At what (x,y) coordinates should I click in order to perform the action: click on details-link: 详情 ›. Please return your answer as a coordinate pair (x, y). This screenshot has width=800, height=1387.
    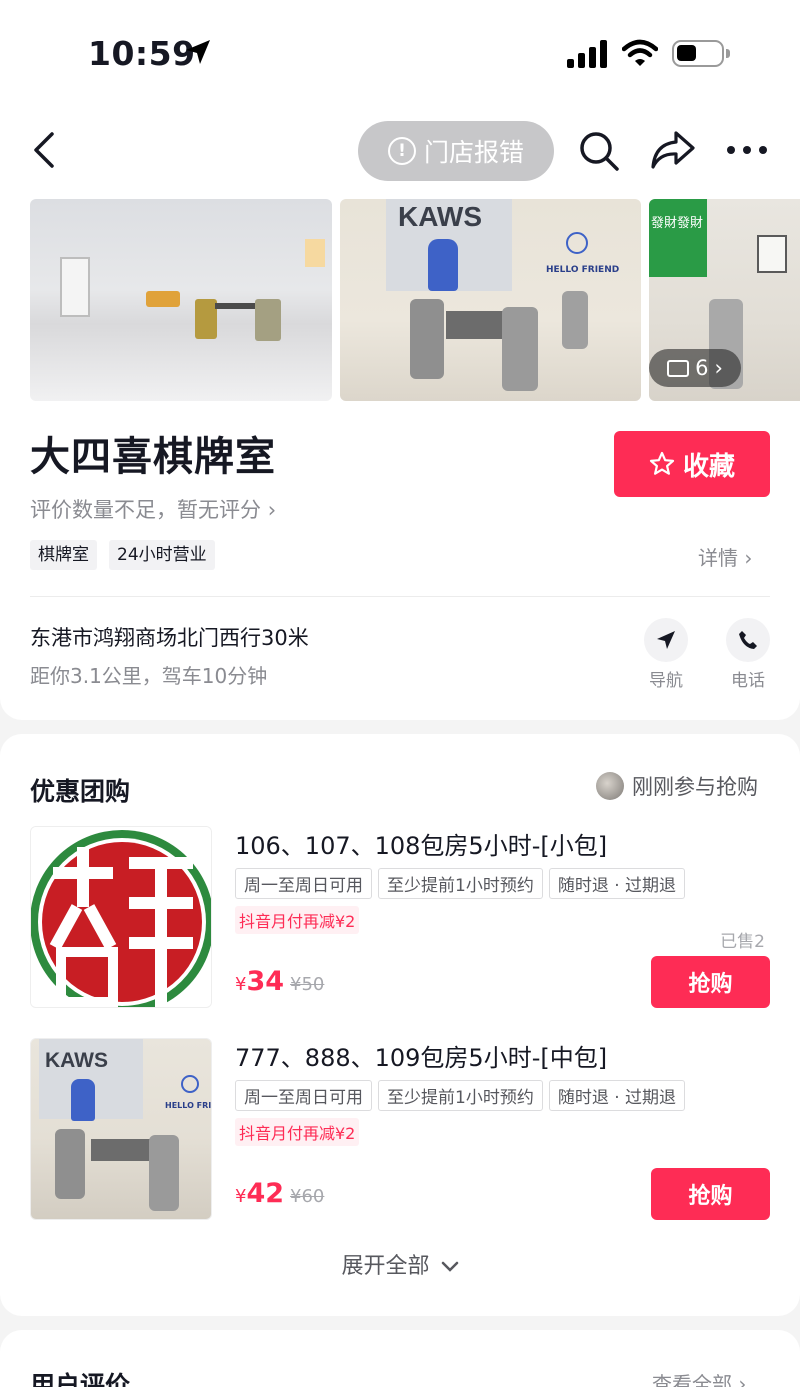
    Looking at the image, I should click on (725, 556).